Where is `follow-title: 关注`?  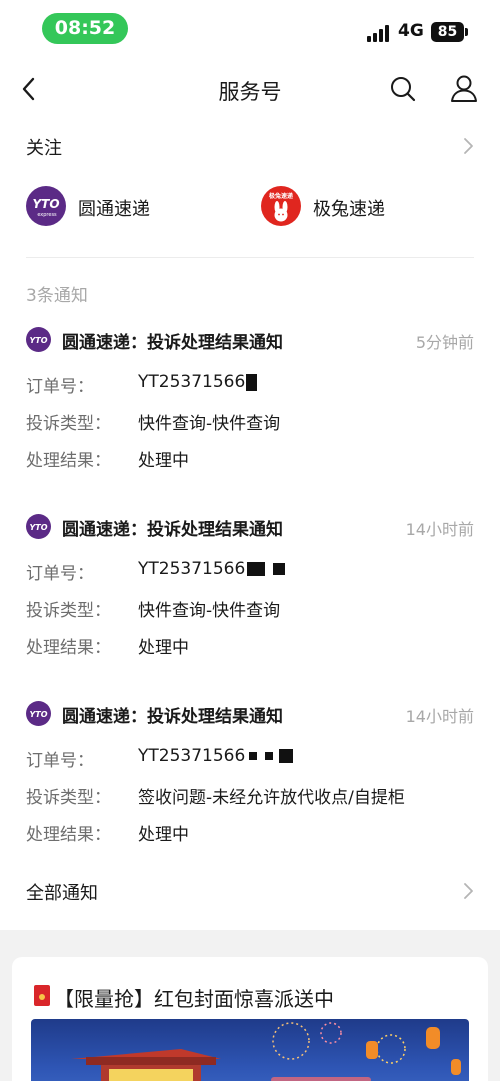 follow-title: 关注 is located at coordinates (44, 148).